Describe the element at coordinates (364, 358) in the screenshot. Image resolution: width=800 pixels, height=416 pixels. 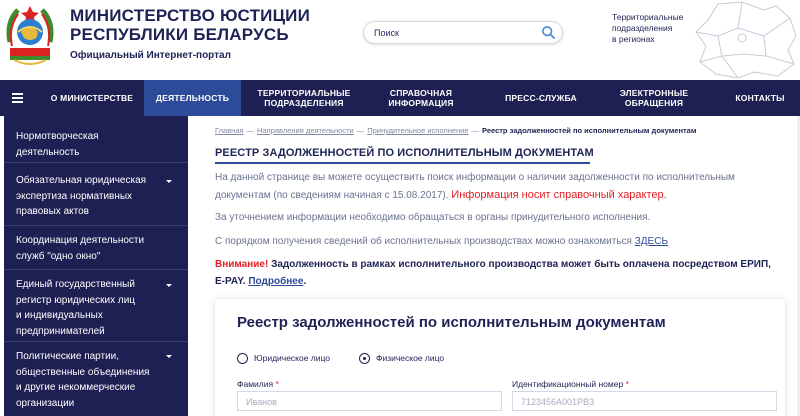
I see `radio-button-checked` at that location.